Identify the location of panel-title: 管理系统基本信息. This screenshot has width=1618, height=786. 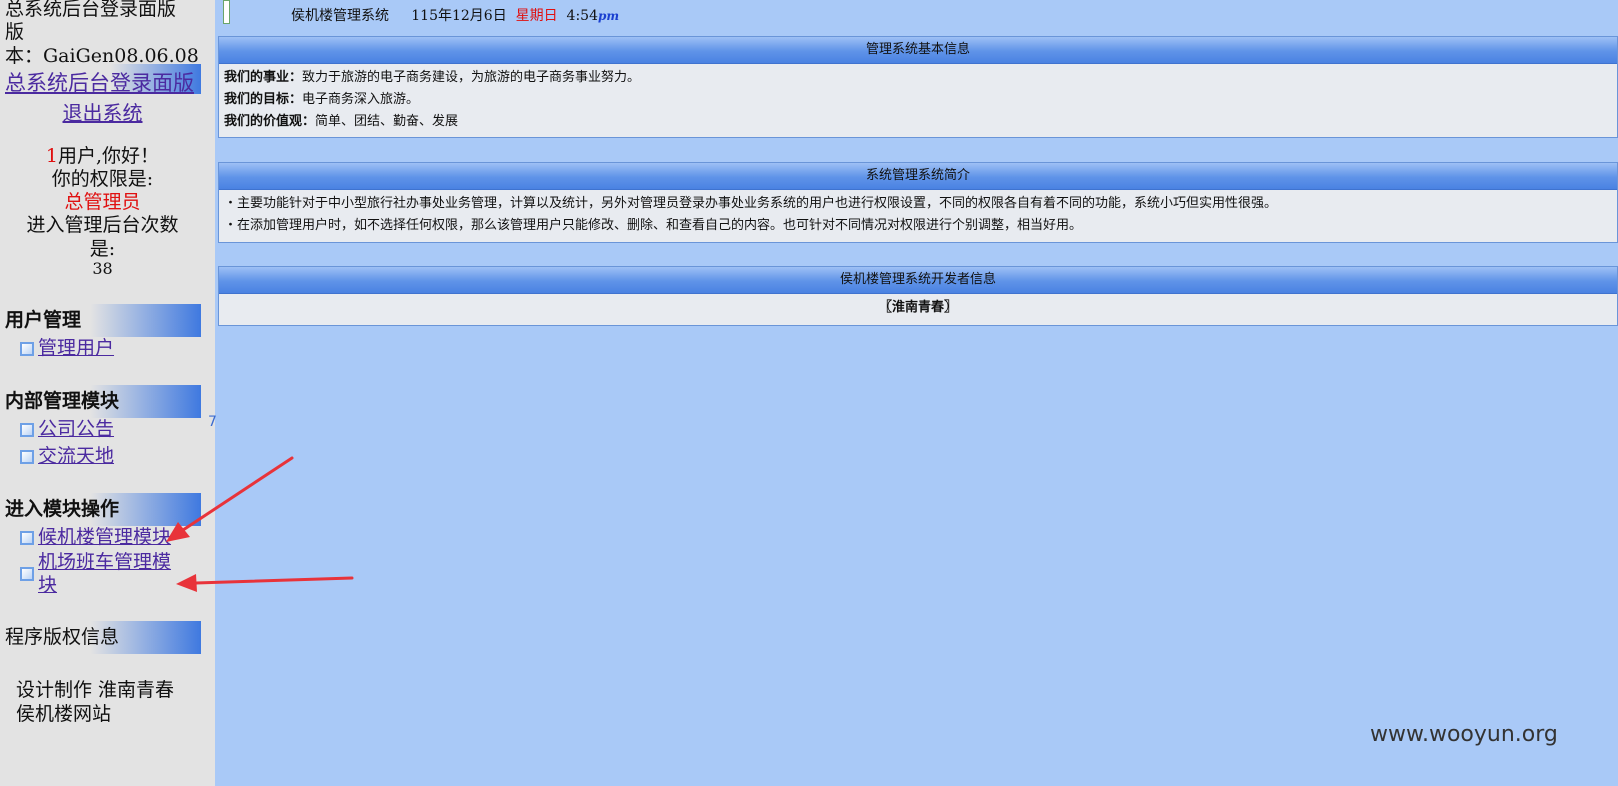
(918, 50).